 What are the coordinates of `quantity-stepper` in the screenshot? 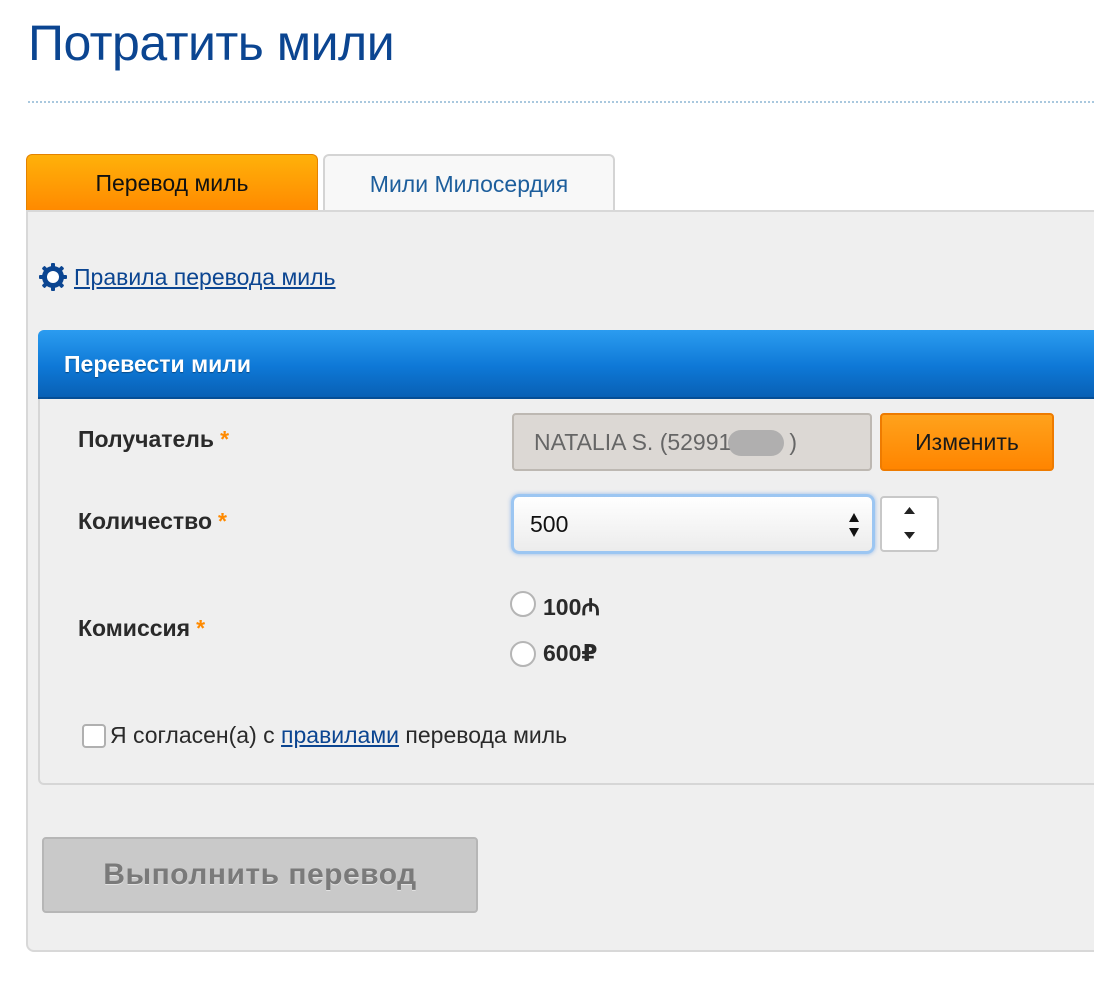 It's located at (909, 524).